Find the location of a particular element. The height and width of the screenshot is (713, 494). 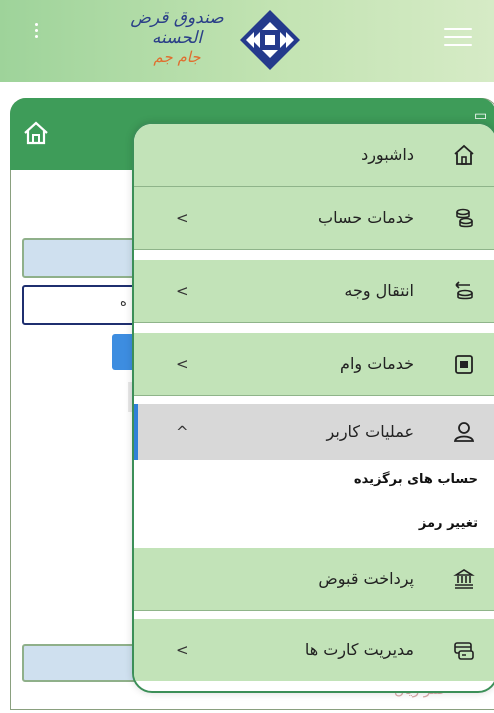

menu-item-user-operations: عملیات کاربر ^ is located at coordinates (314, 432).